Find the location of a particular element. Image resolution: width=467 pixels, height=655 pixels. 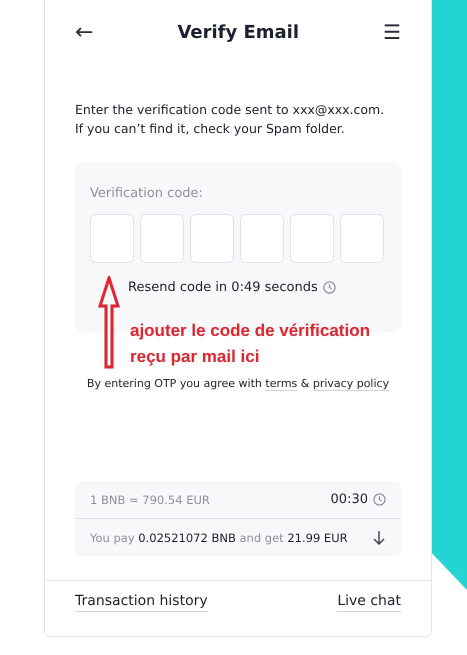

resend-text: Resend code in 0:49 seconds is located at coordinates (223, 287).